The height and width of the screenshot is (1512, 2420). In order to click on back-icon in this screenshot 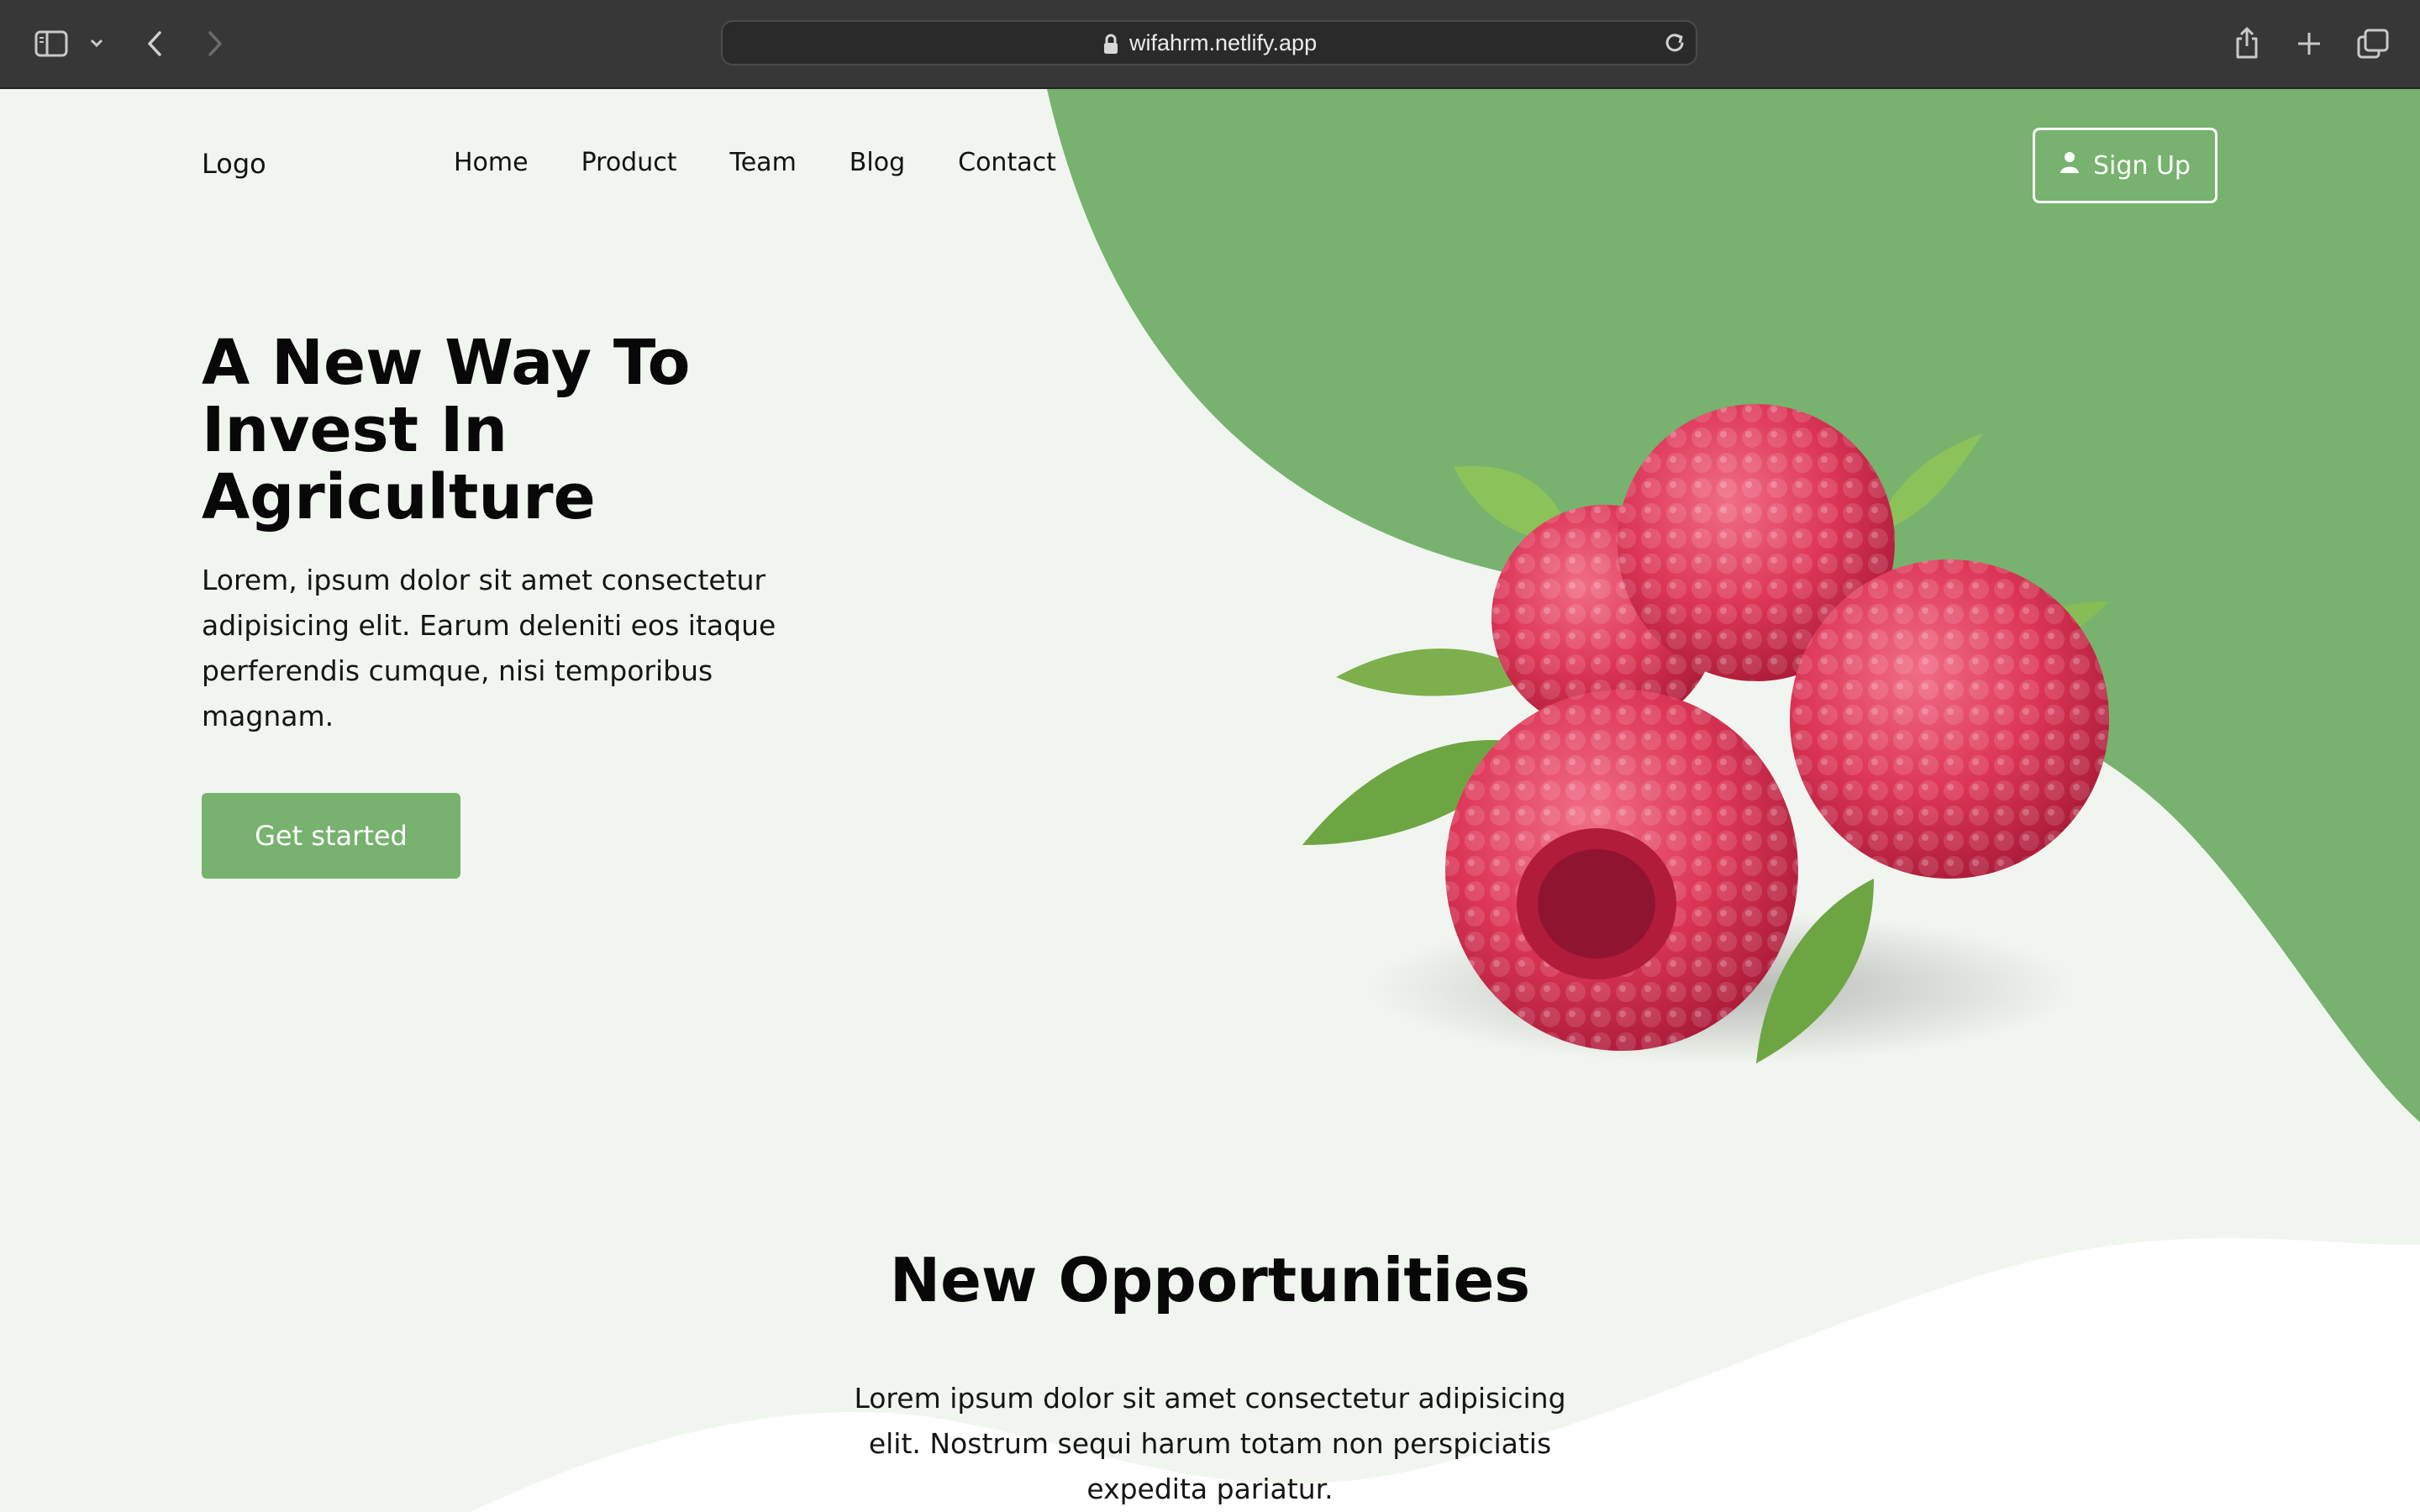, I will do `click(154, 43)`.